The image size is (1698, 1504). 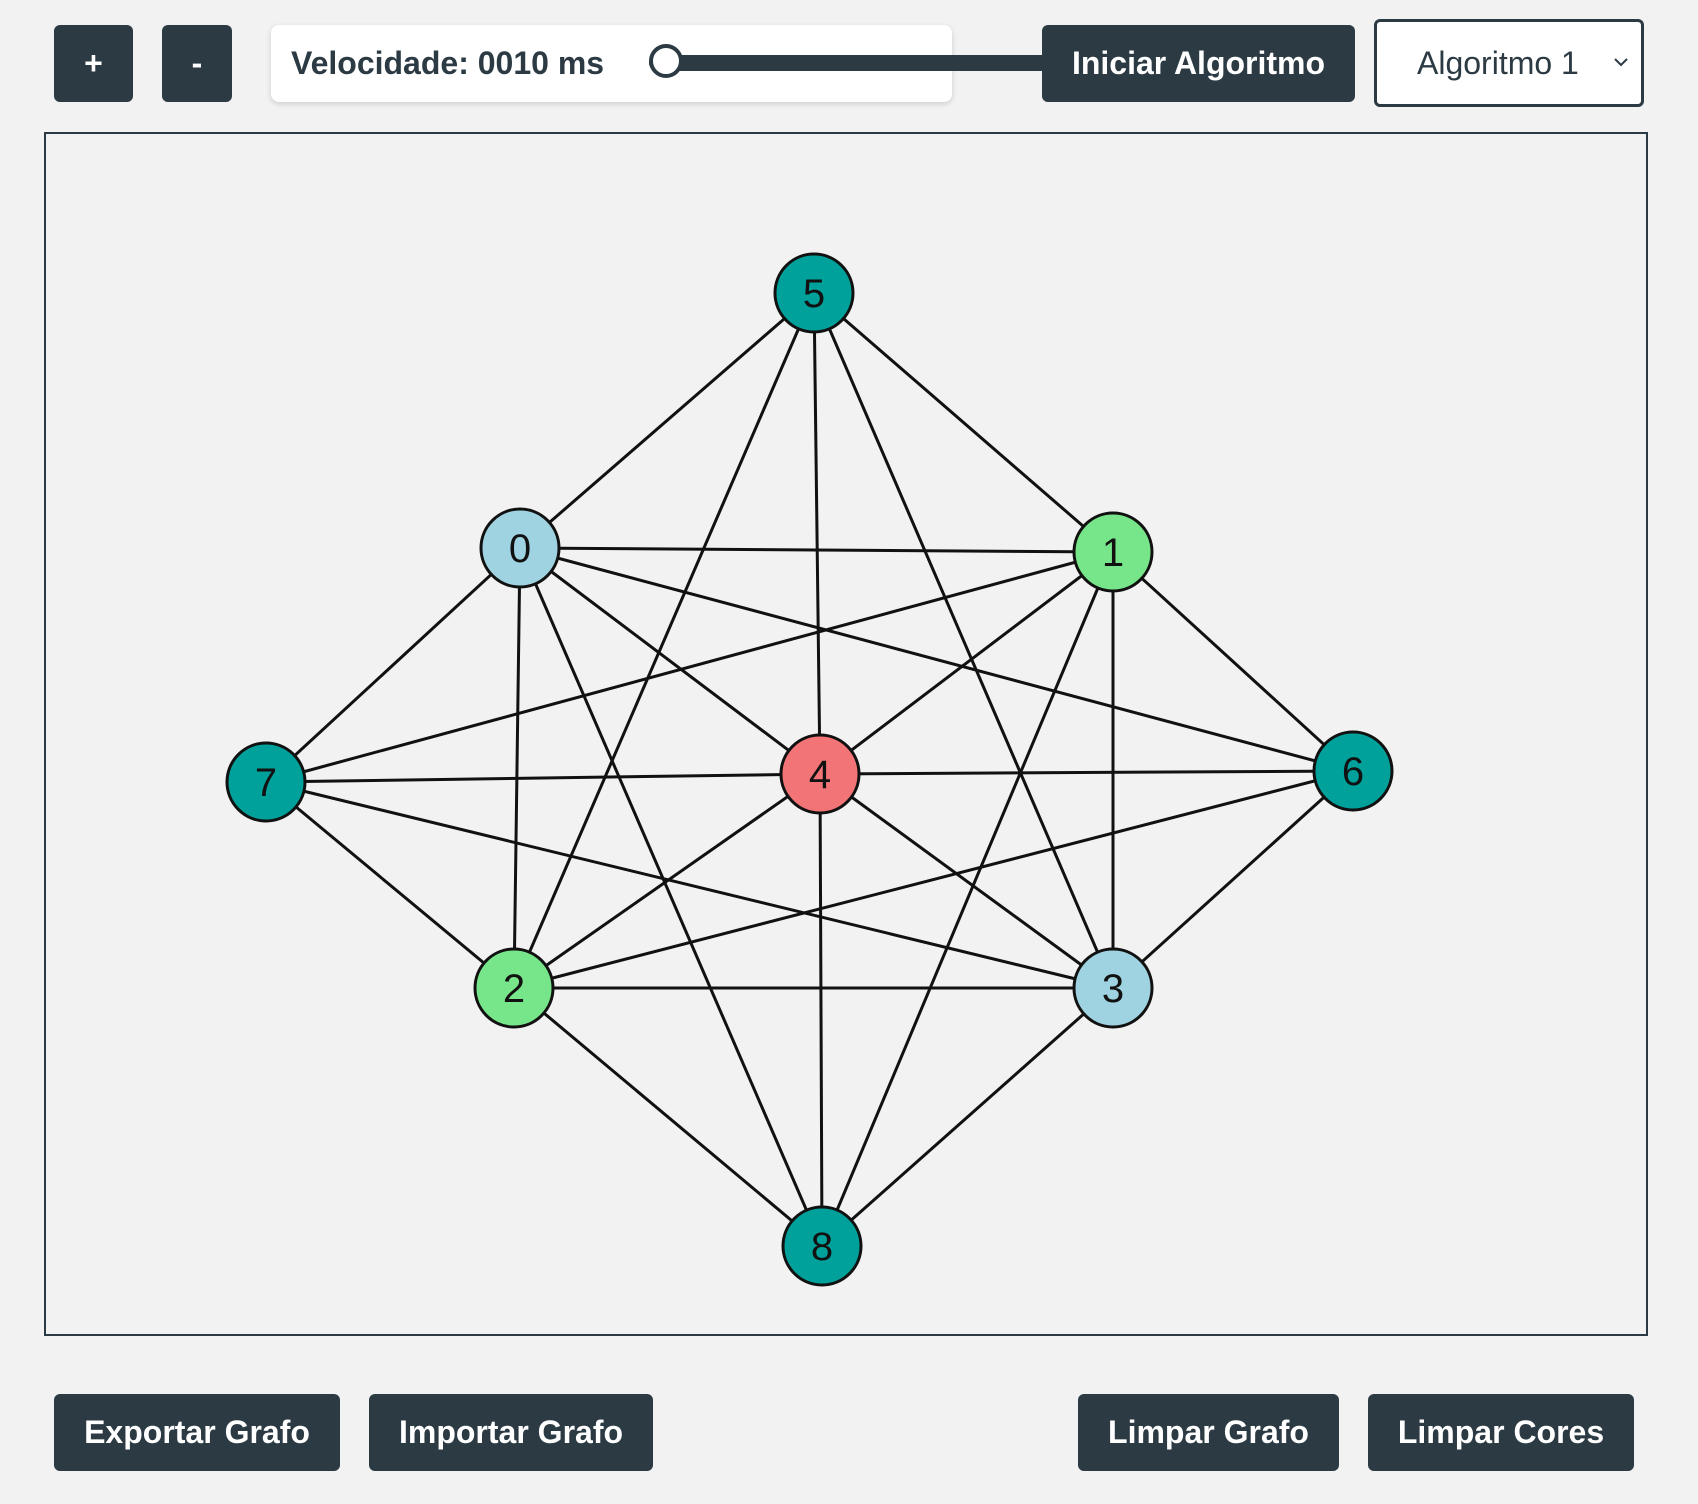 I want to click on graph-node-3: 3, so click(x=1113, y=988).